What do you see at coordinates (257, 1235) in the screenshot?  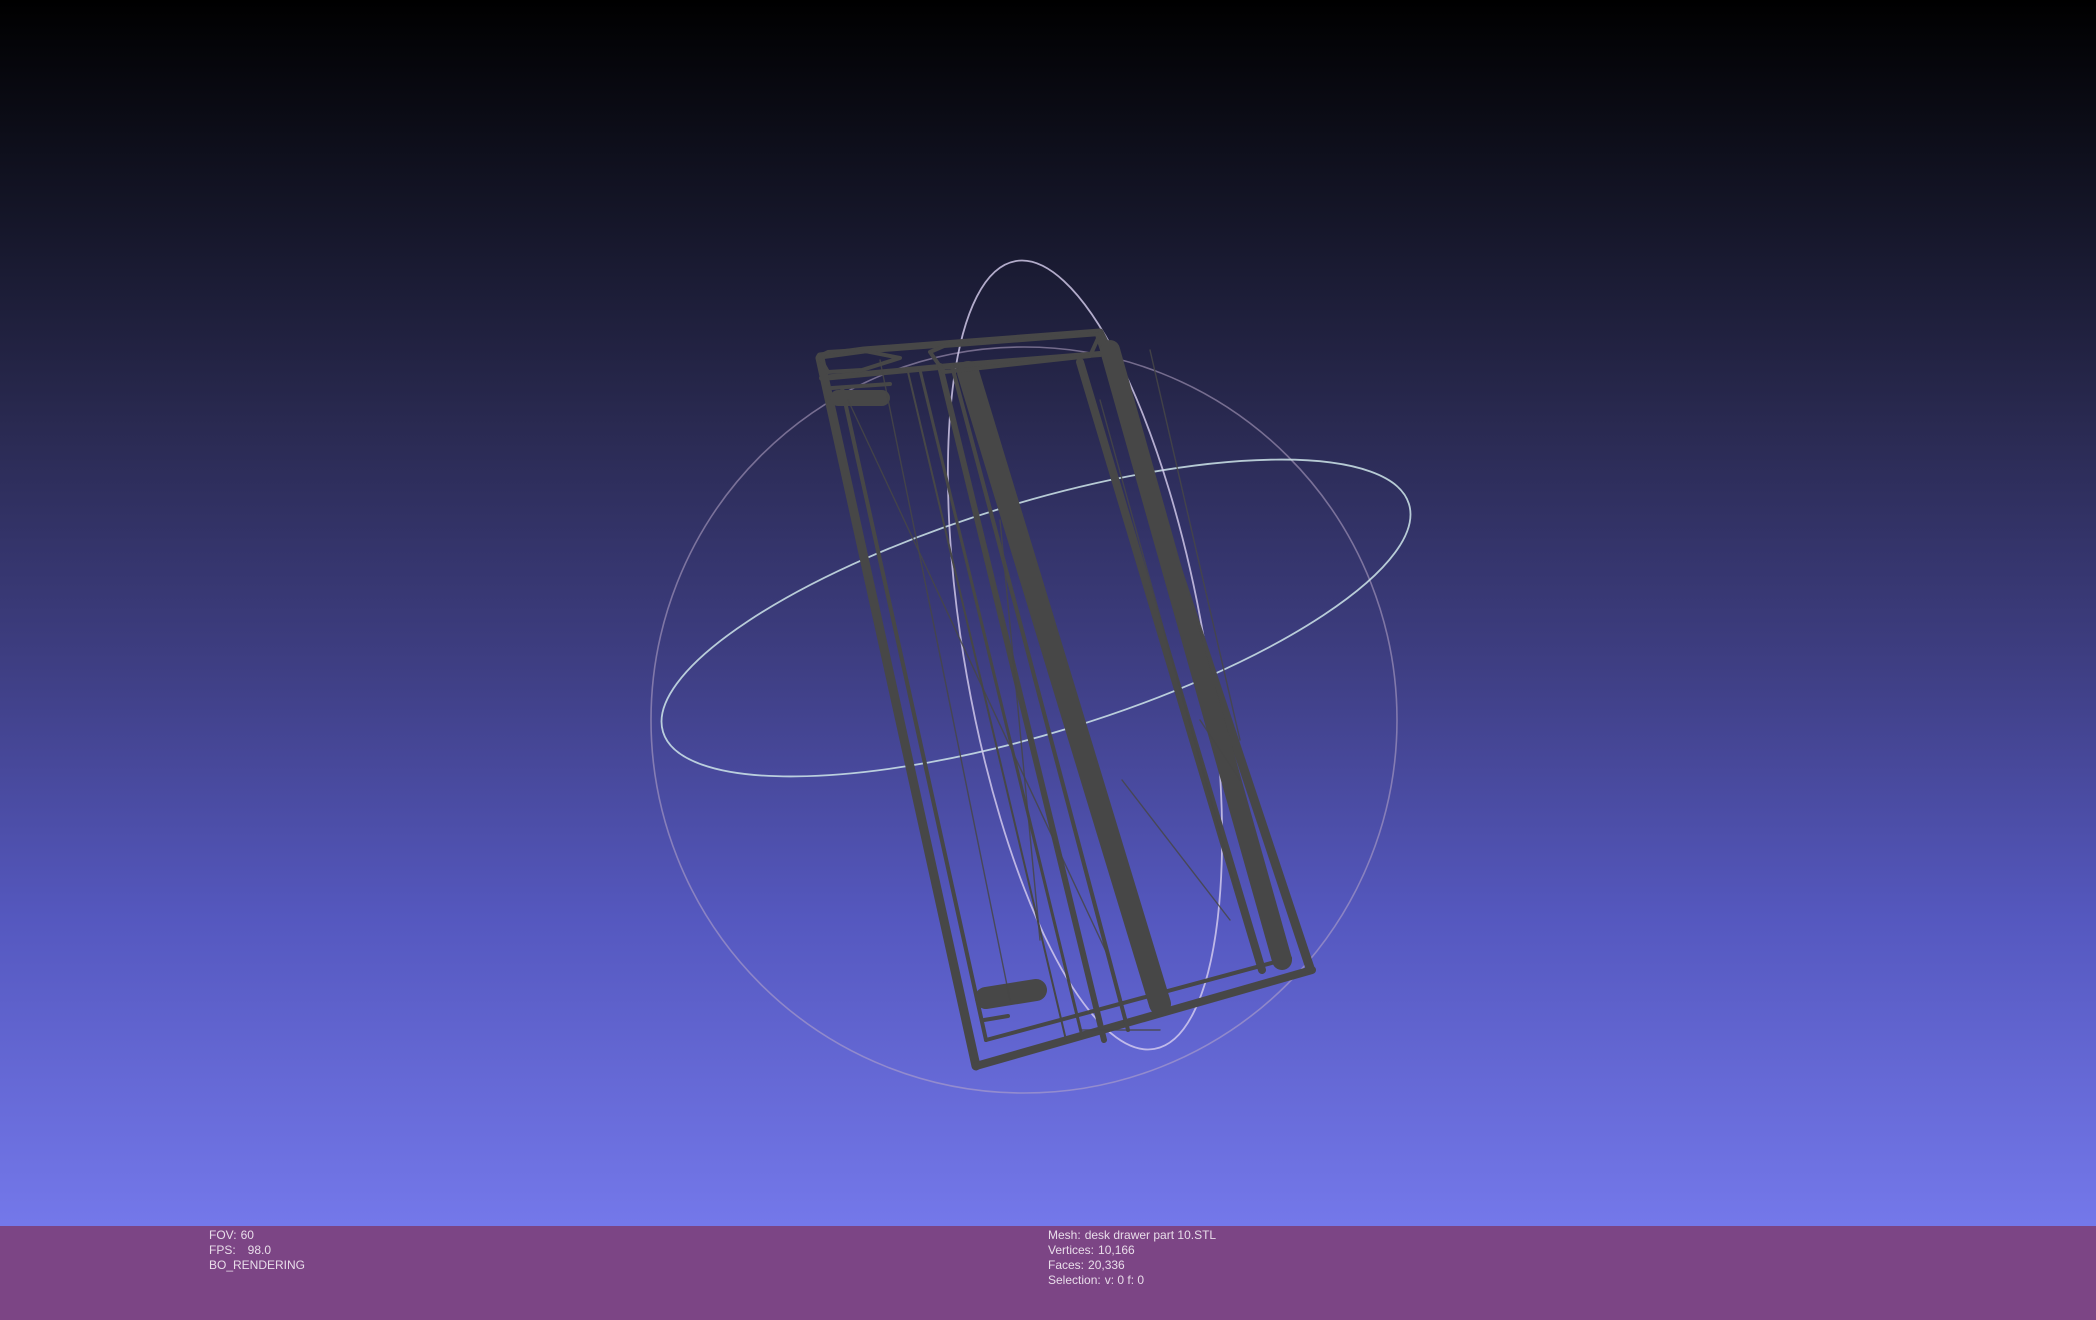 I see `fov-readout: FOV: 60` at bounding box center [257, 1235].